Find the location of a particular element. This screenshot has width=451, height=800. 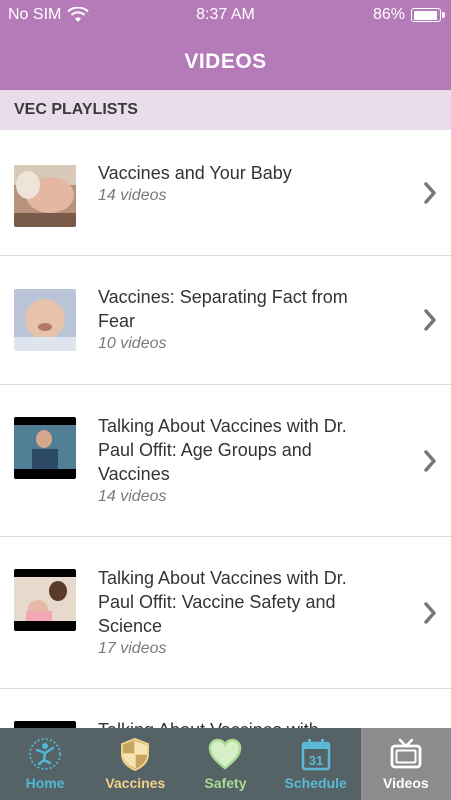

tab-bar: Home Vaccines Safety 31 Schedule Videos is located at coordinates (225, 764).